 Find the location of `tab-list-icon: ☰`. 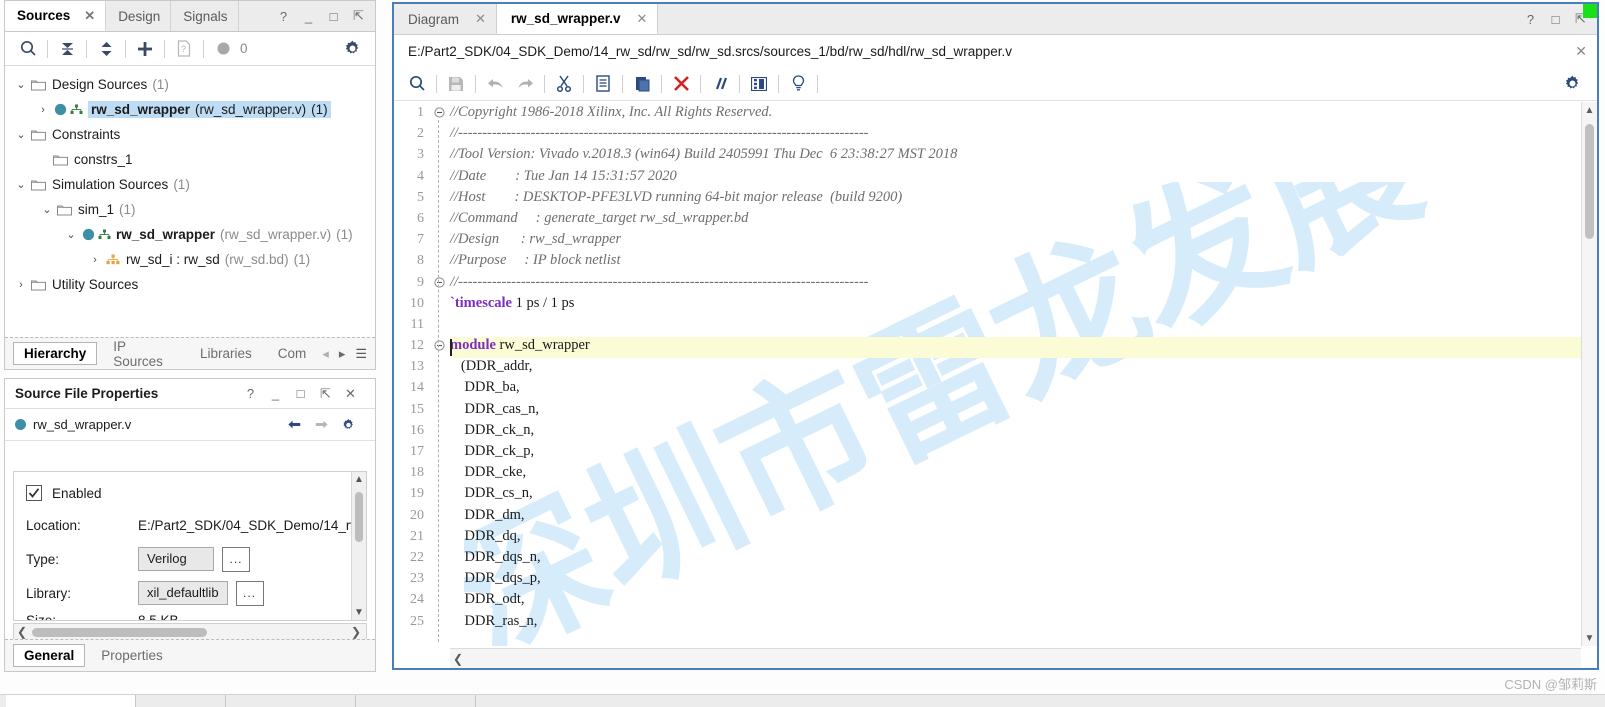

tab-list-icon: ☰ is located at coordinates (361, 354).